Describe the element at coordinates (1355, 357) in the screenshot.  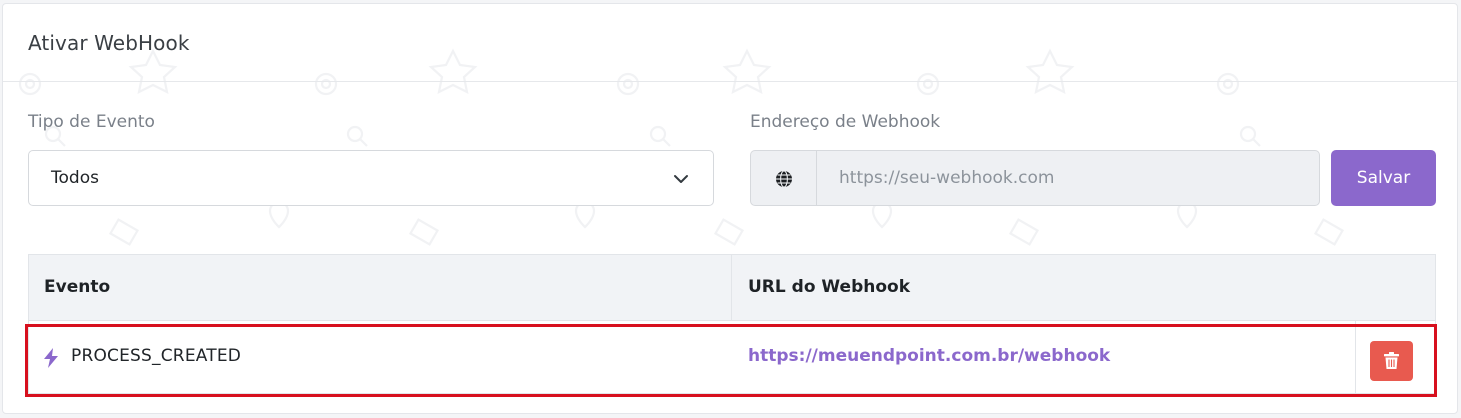
I see `actions-divider` at that location.